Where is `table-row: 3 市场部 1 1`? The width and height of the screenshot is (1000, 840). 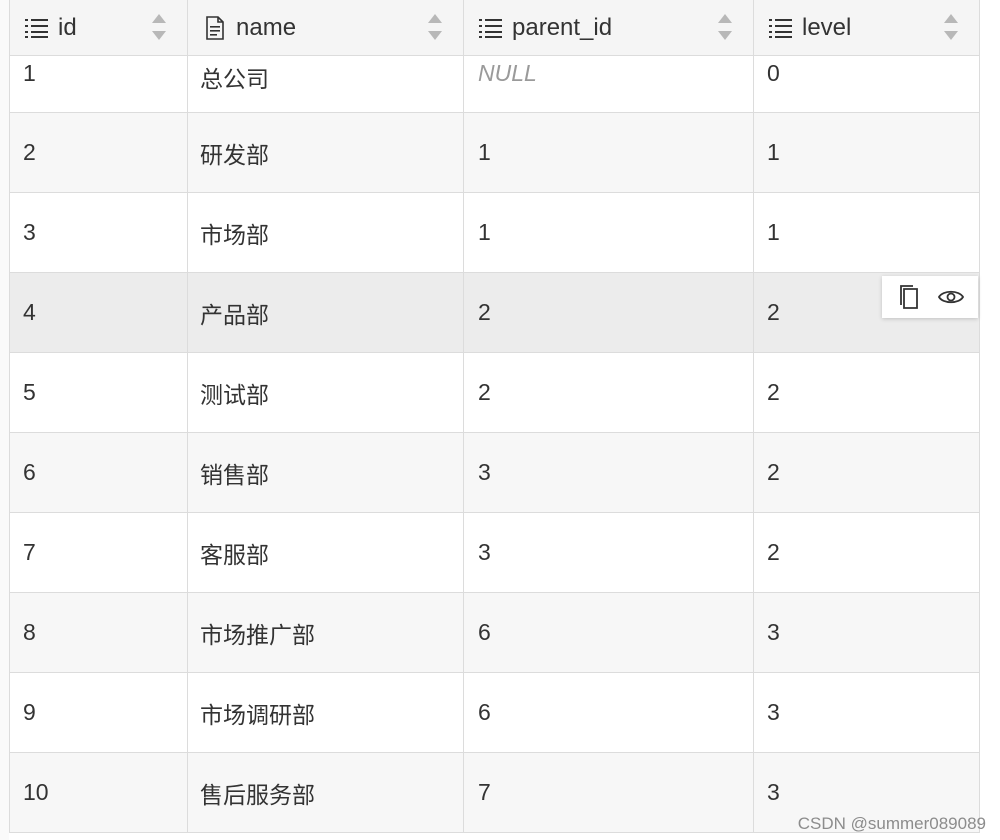
table-row: 3 市场部 1 1 is located at coordinates (495, 233).